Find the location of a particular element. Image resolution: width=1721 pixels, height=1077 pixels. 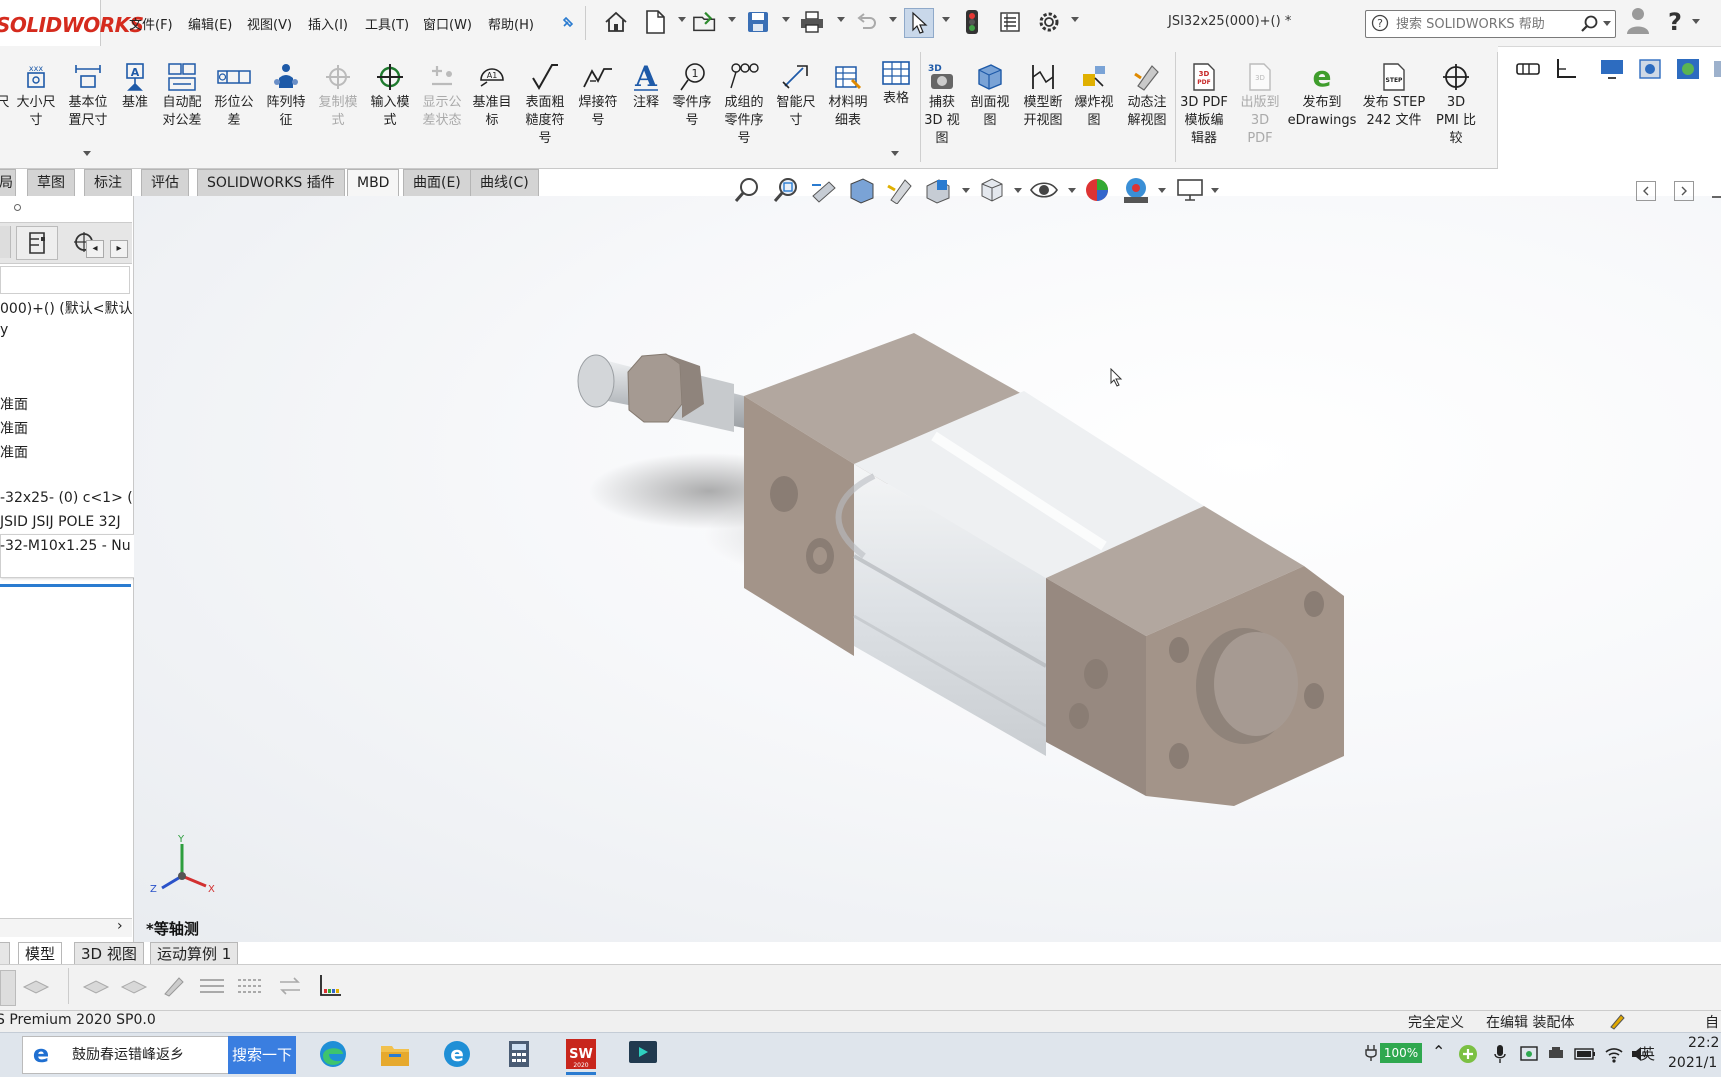

tool-size-dimension: xxx 大小尺 寸 is located at coordinates (36, 95).